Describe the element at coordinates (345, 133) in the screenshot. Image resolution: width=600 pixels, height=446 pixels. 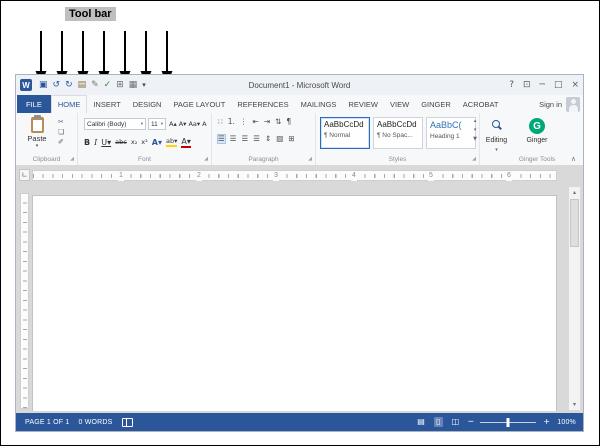
I see `style-normal: AaBbCcDd ¶ Normal` at that location.